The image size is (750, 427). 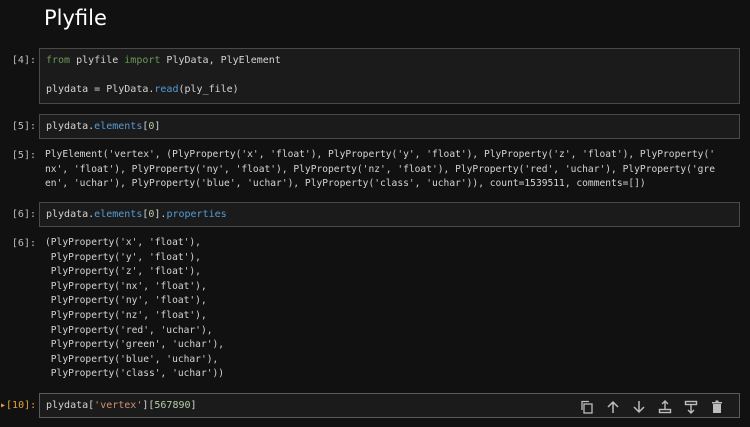 I want to click on insert-above-button, so click(x=665, y=407).